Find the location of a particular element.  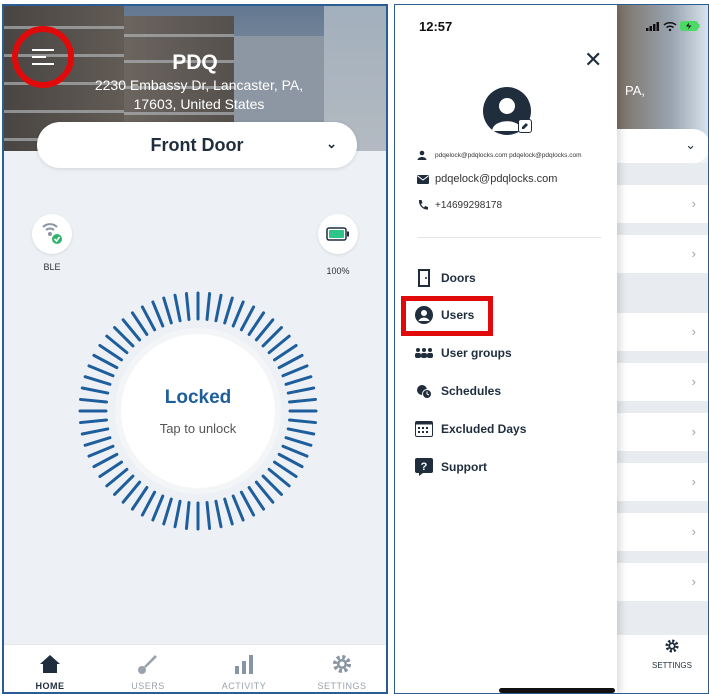

lock-name: PDQ is located at coordinates (195, 62).